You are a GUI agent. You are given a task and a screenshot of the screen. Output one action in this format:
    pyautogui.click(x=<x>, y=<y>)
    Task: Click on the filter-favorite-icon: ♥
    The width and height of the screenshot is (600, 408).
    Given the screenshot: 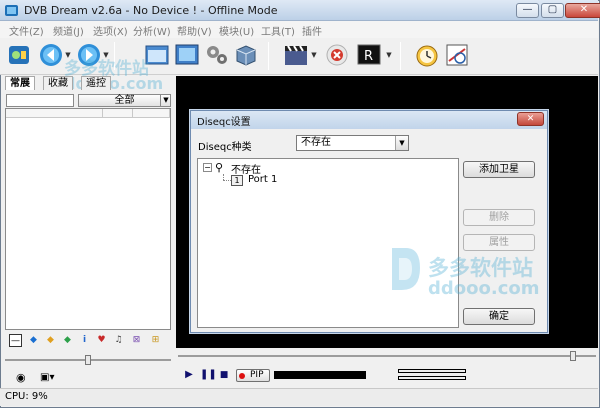 What is the action you would take?
    pyautogui.click(x=101, y=340)
    